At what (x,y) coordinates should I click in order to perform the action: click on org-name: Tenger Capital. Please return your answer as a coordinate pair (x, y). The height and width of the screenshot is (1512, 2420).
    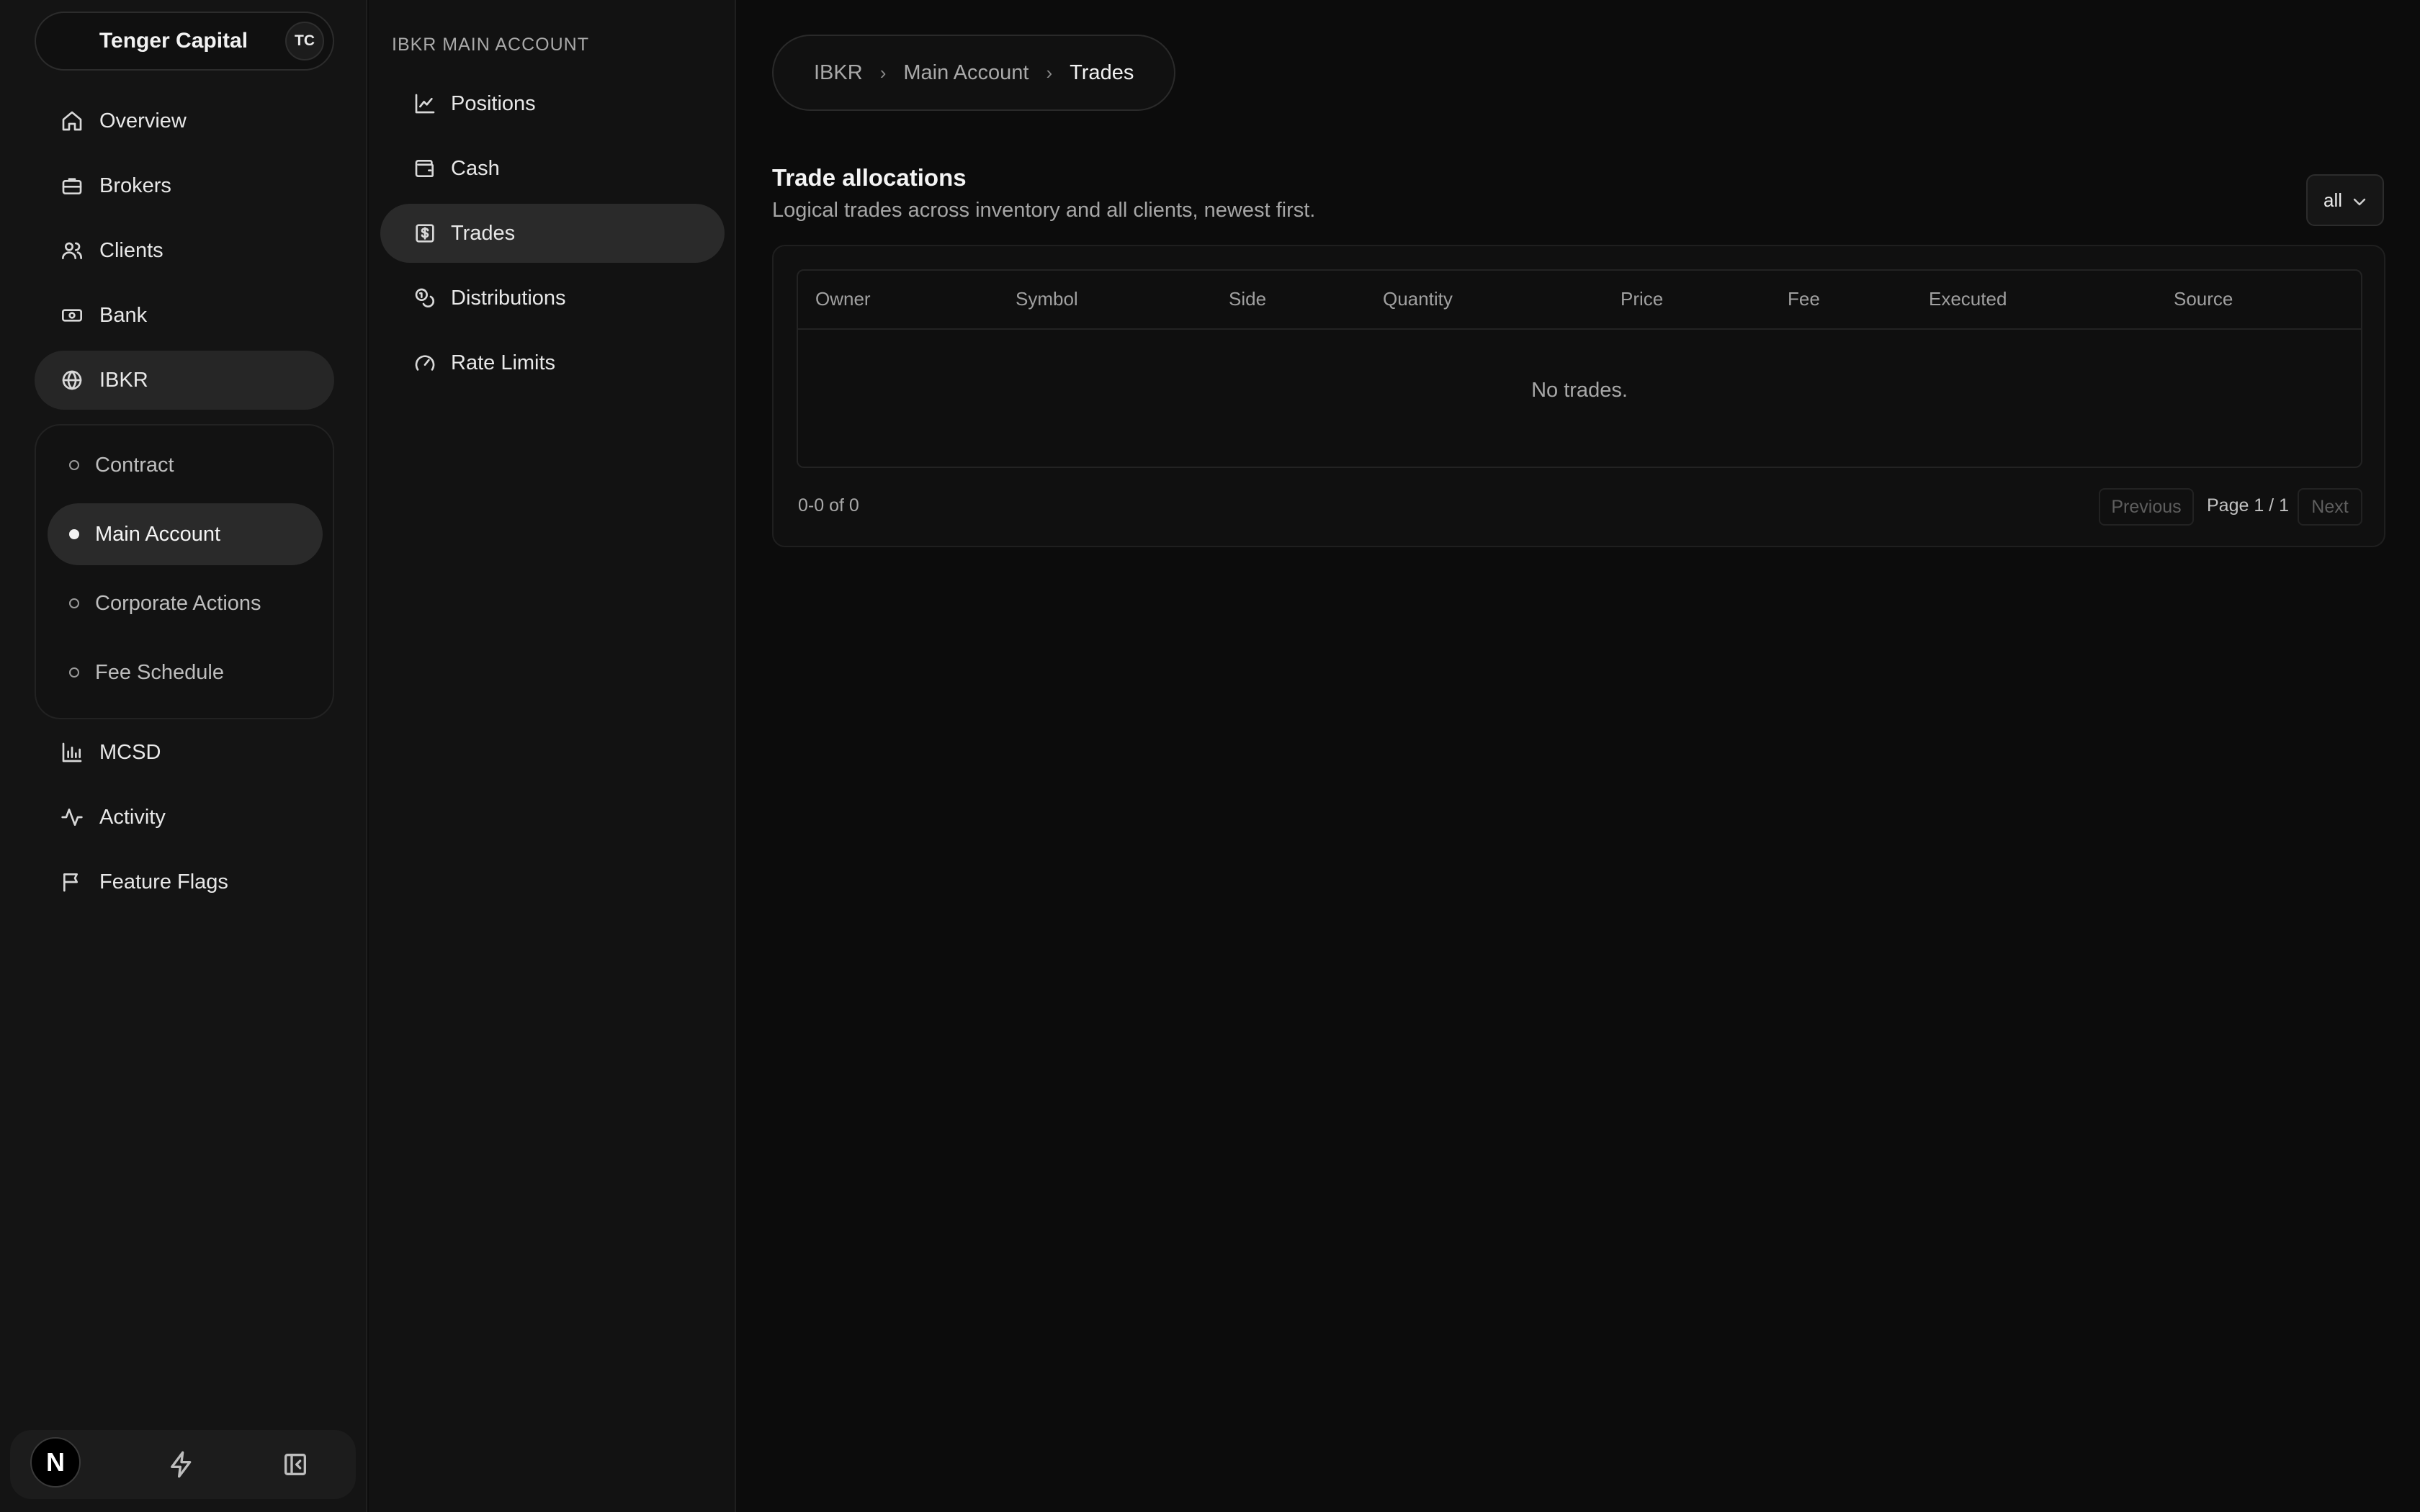
    Looking at the image, I should click on (173, 41).